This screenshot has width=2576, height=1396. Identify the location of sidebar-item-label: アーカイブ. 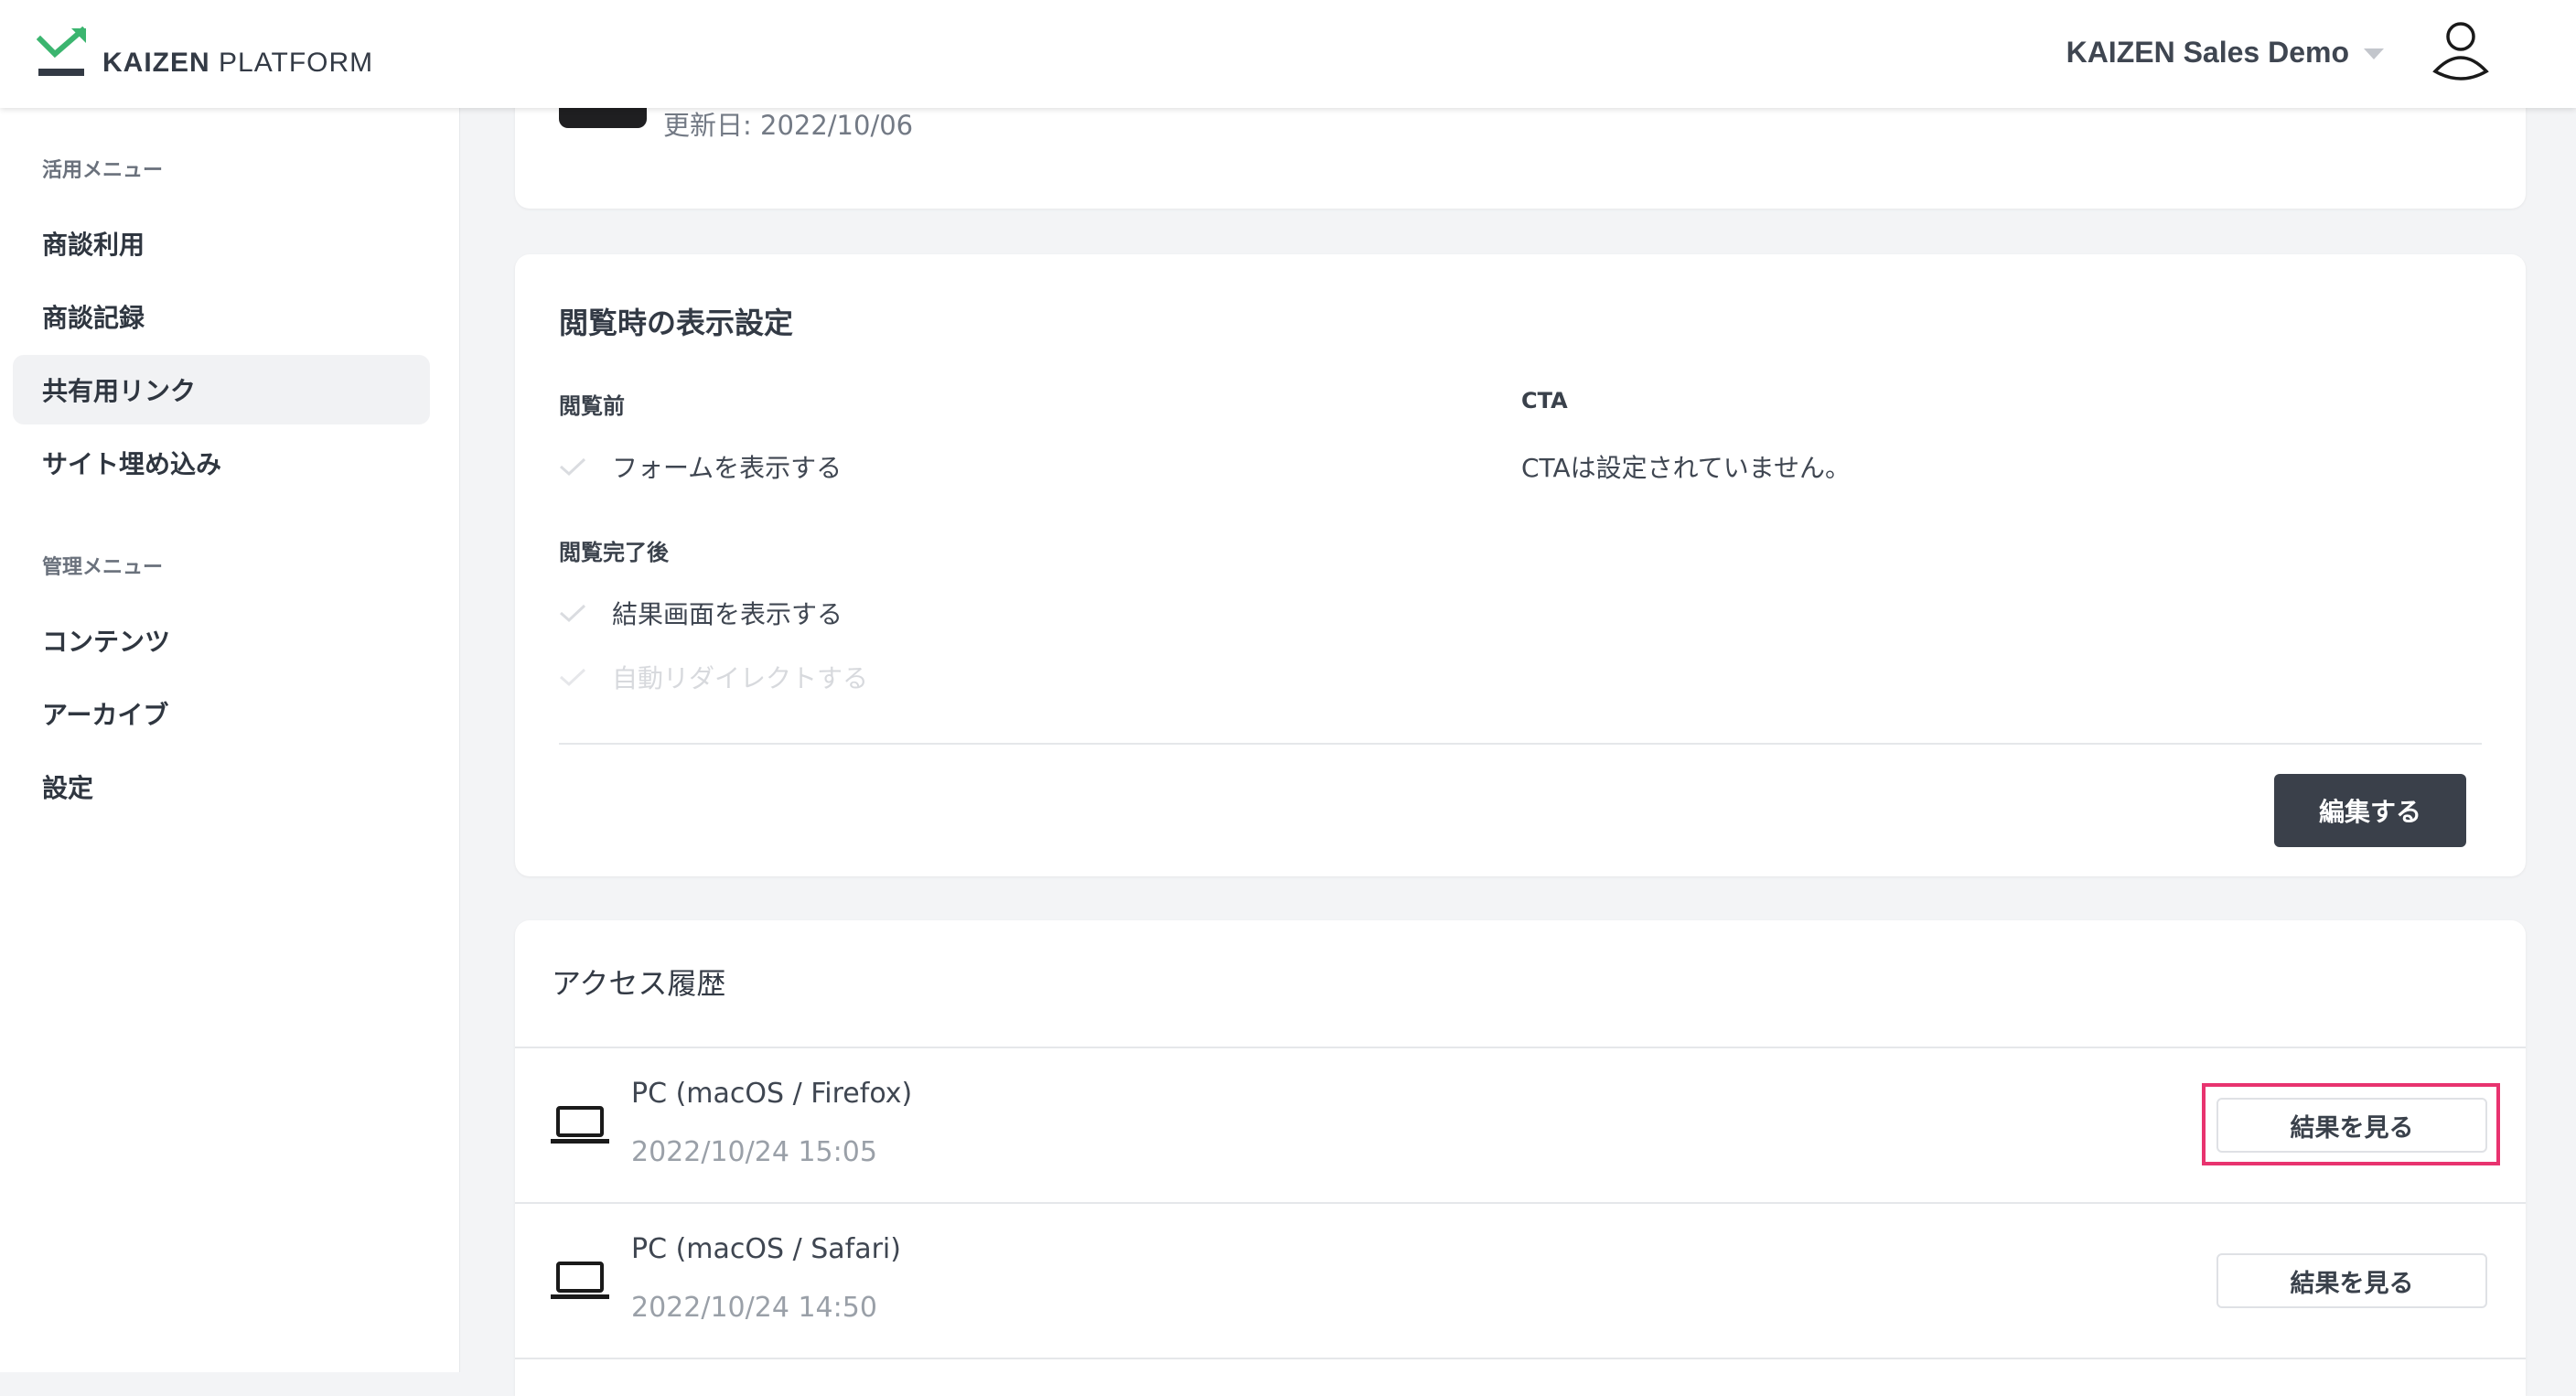
(105, 715).